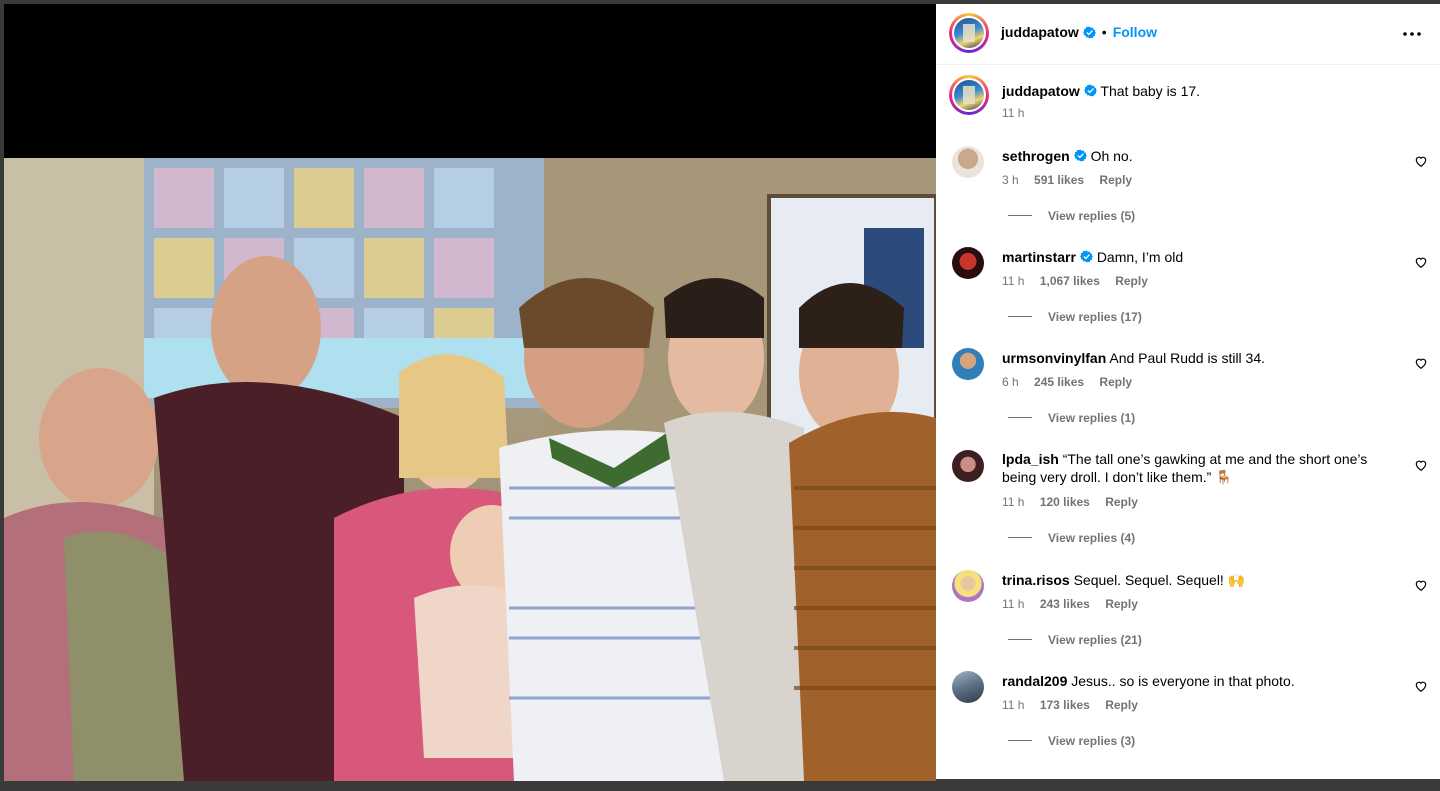 The image size is (1440, 791). What do you see at coordinates (1183, 681) in the screenshot?
I see `comment-text: Jesus.. so is everyone in that photo.` at bounding box center [1183, 681].